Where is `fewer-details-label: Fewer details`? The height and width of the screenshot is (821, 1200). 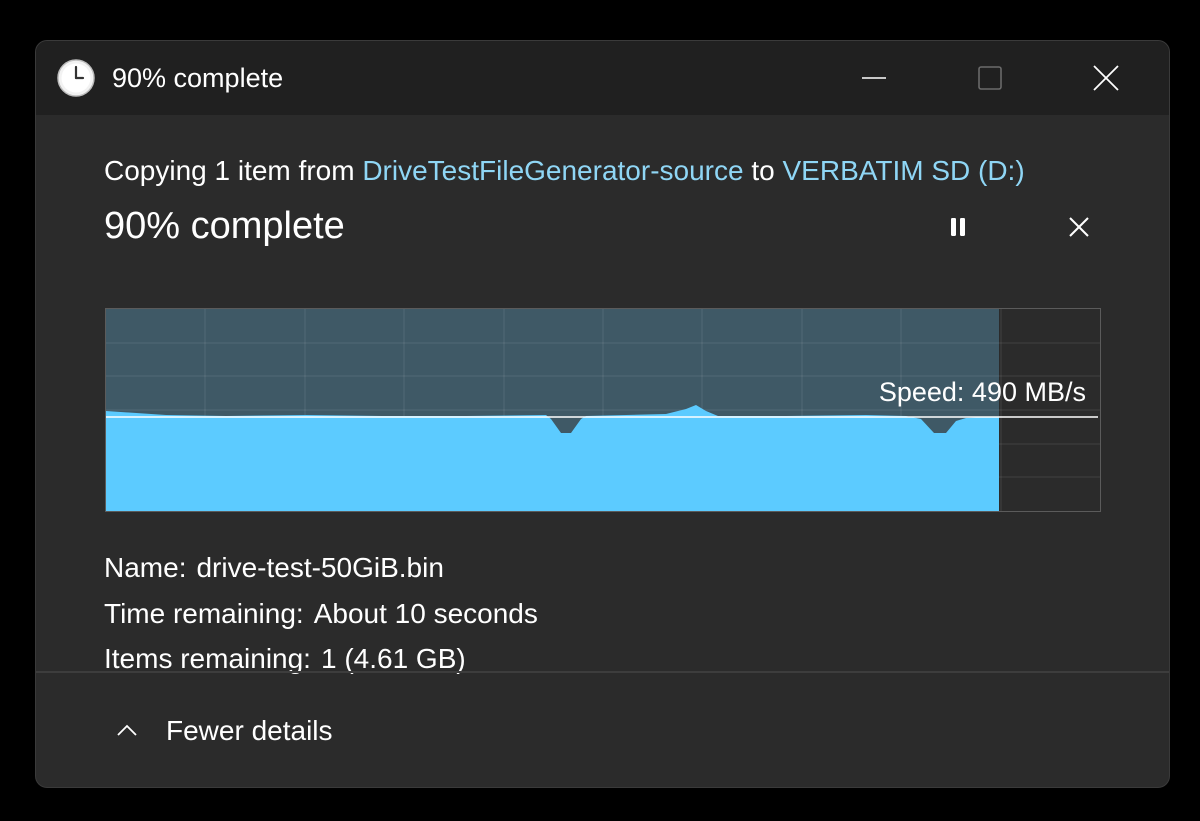 fewer-details-label: Fewer details is located at coordinates (249, 730).